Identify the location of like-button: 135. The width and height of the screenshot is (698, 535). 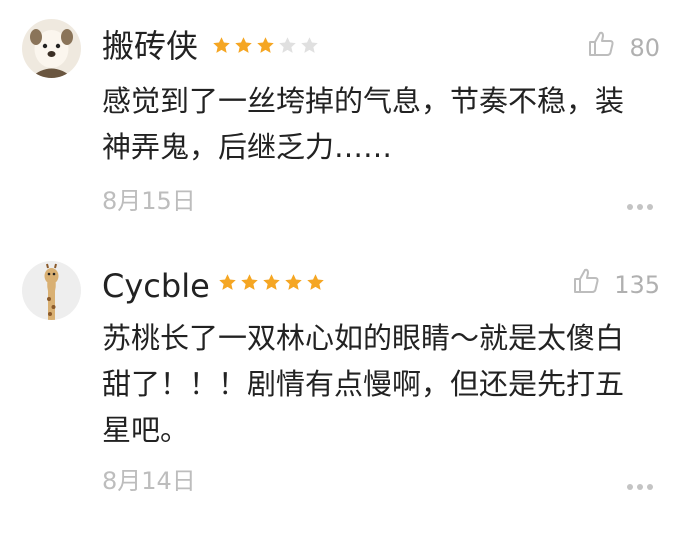
(616, 284).